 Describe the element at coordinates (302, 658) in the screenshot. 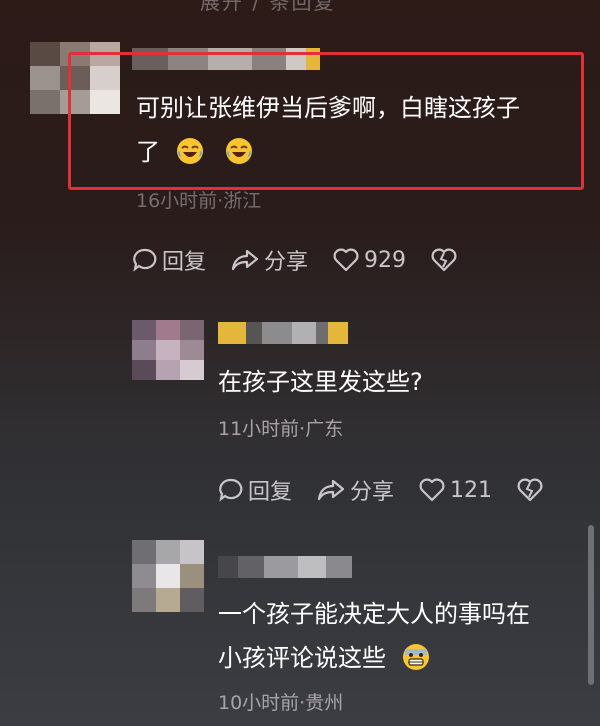

I see `comment-text-line2-text: 小孩评论说这些` at that location.